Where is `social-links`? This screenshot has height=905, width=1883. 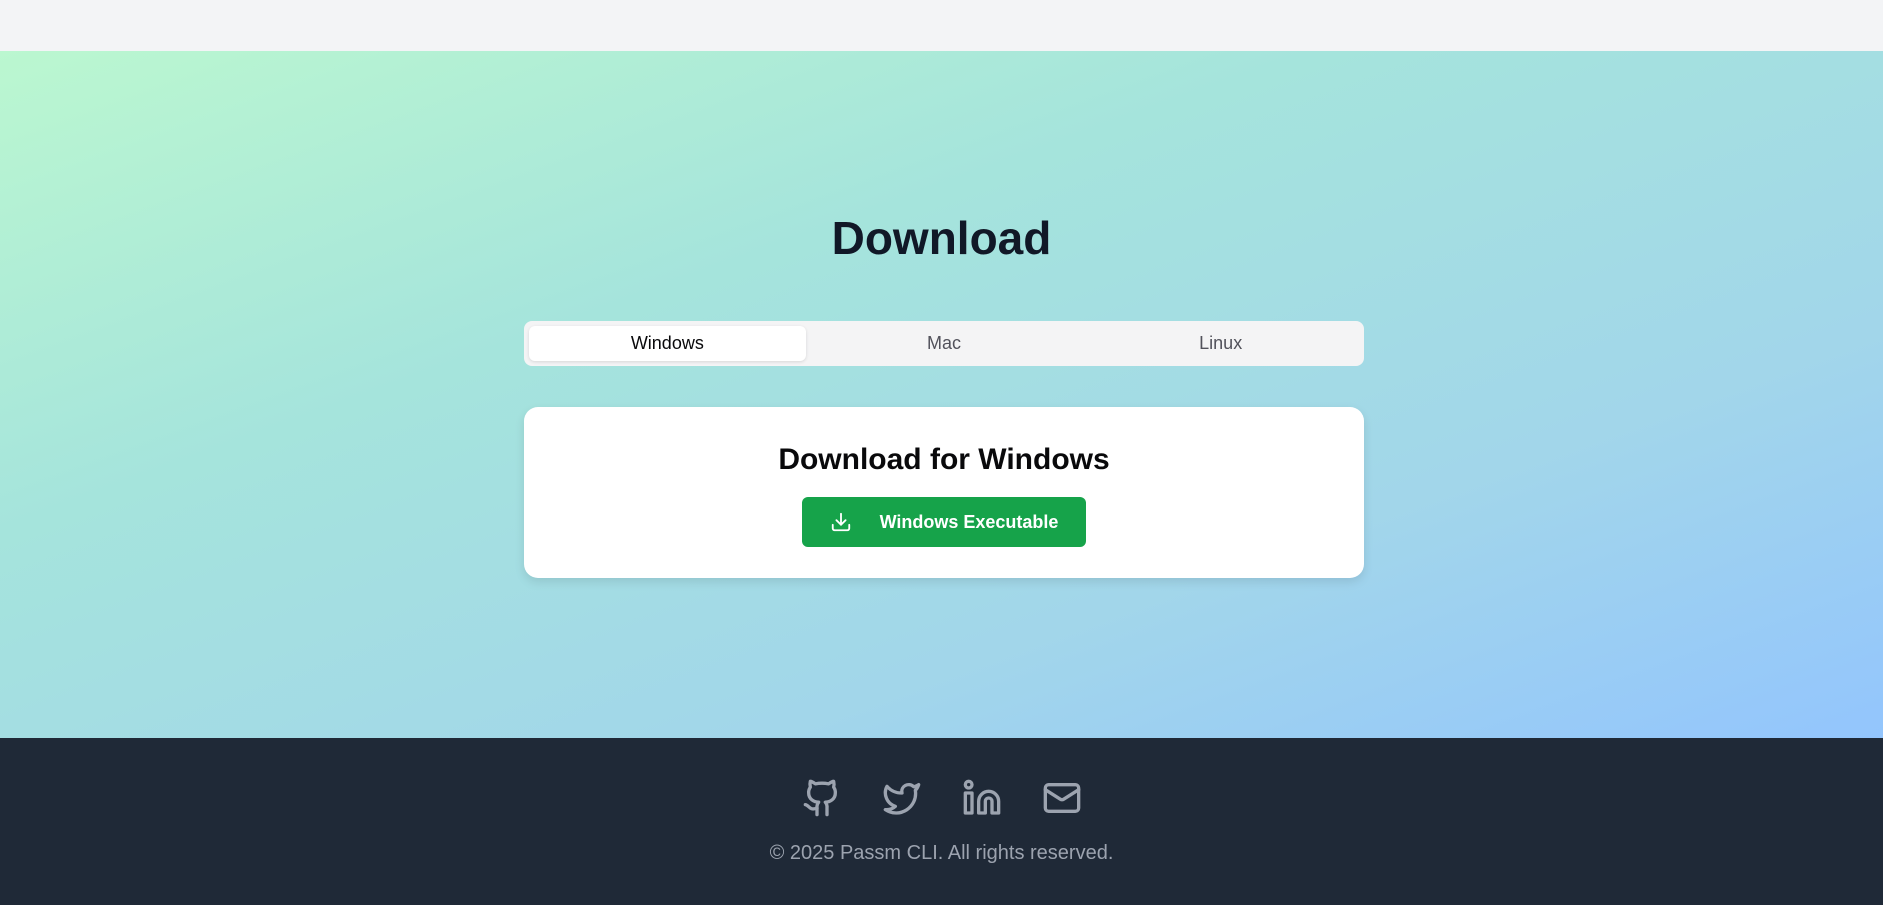
social-links is located at coordinates (941, 798).